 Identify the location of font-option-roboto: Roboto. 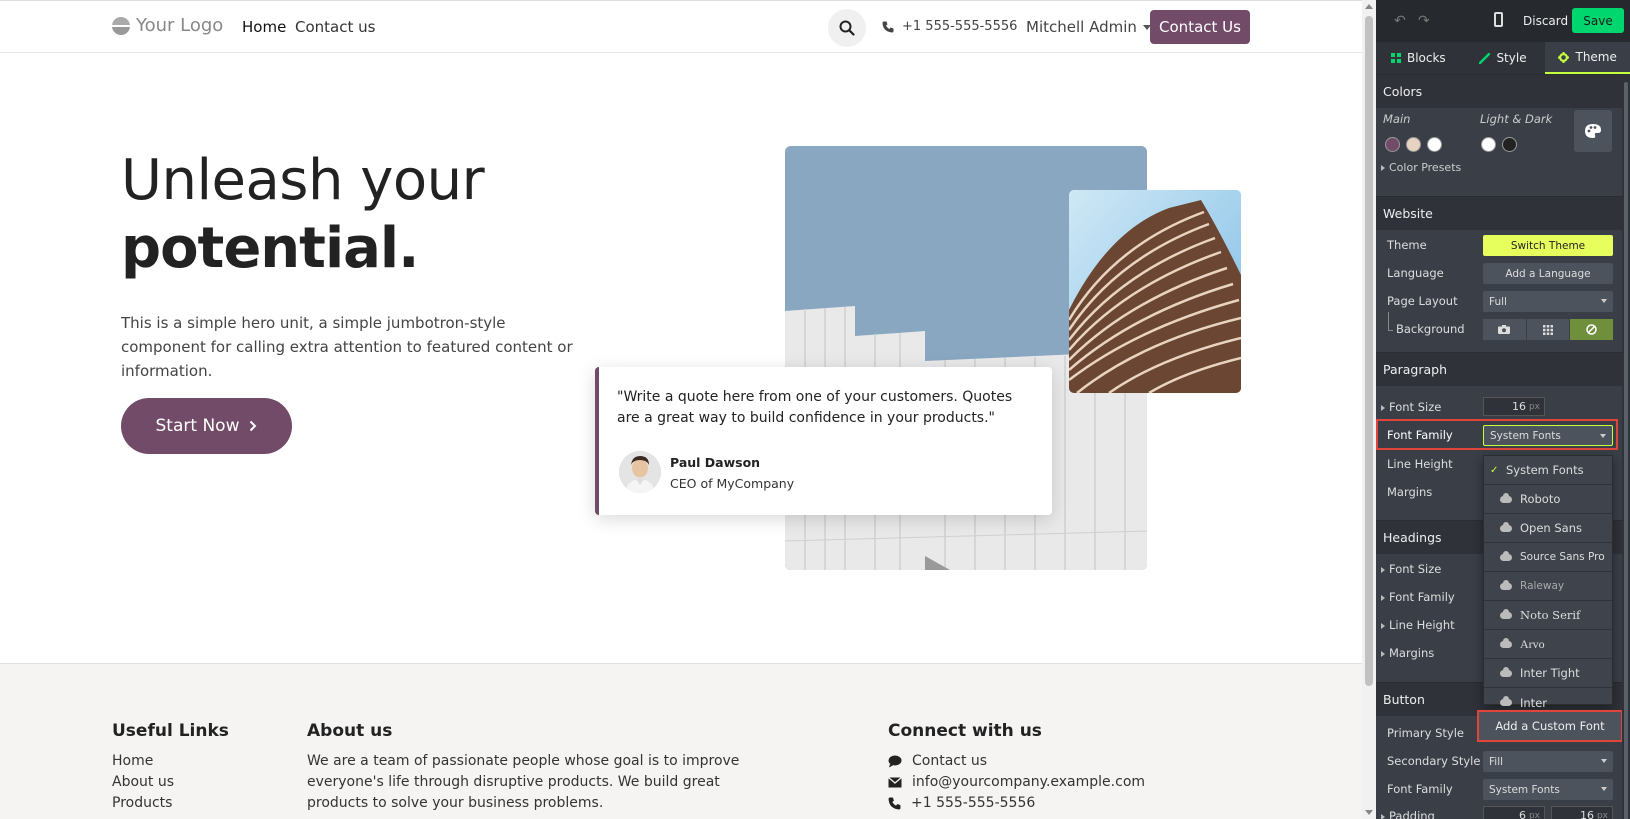
(1548, 499).